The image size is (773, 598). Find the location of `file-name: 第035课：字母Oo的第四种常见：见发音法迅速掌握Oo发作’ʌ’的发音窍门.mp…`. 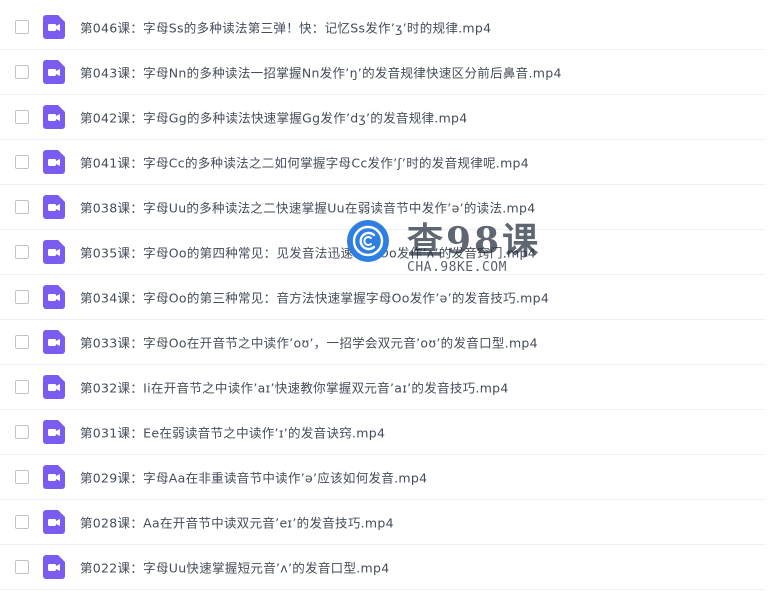

file-name: 第035课：字母Oo的第四种常见：见发音法迅速掌握Oo发作’ʌ’的发音窍门.mp… is located at coordinates (308, 252).